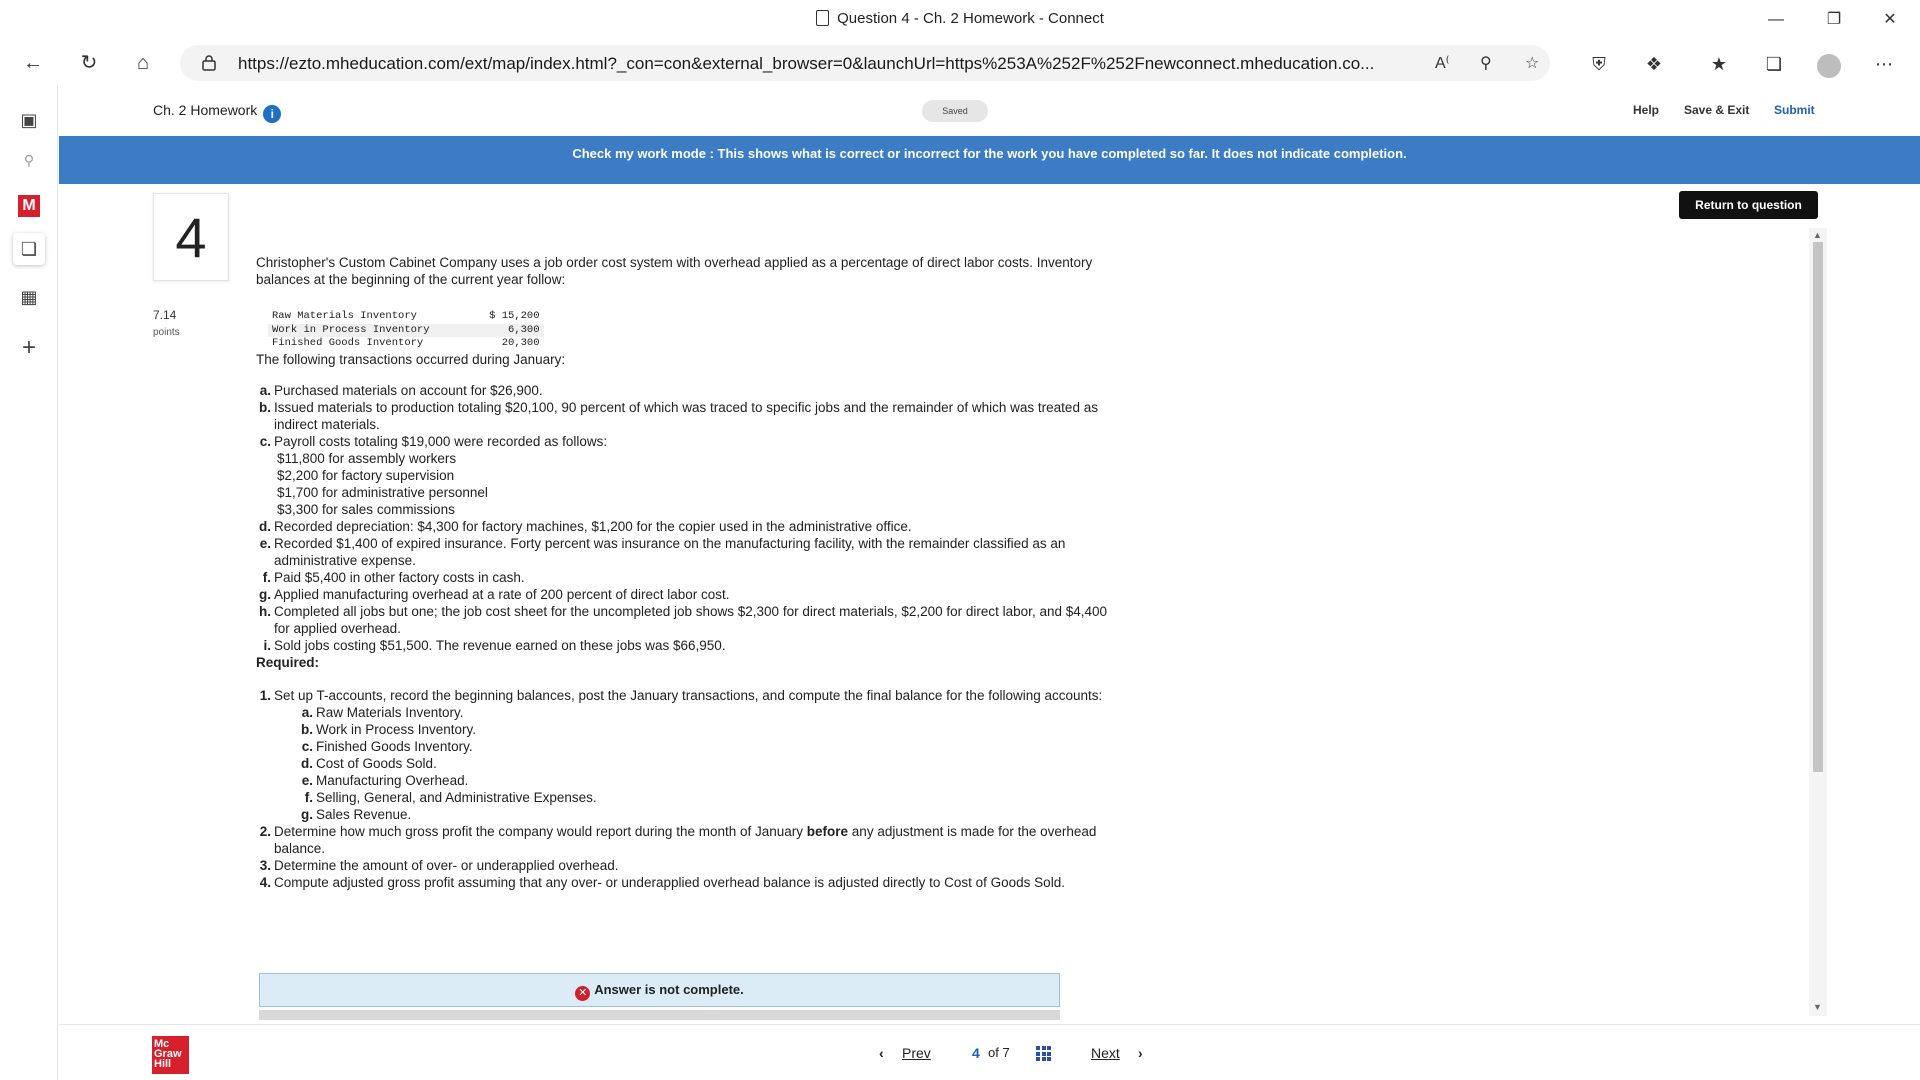 This screenshot has width=1920, height=1080. What do you see at coordinates (1442, 63) in the screenshot?
I see `read-aloud-icon: A⁽` at bounding box center [1442, 63].